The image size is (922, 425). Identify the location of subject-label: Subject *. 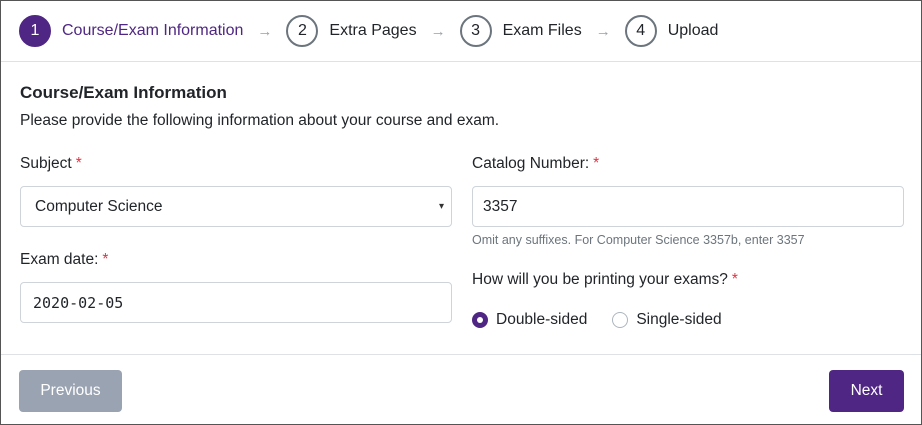
(51, 164).